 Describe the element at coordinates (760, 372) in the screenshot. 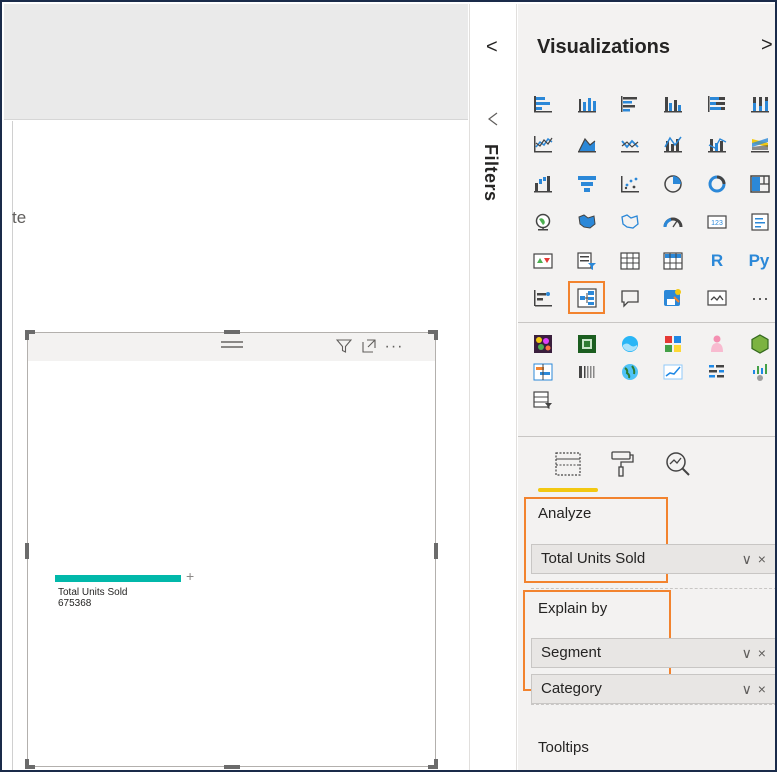

I see `custom-visual-pulse-icon` at that location.